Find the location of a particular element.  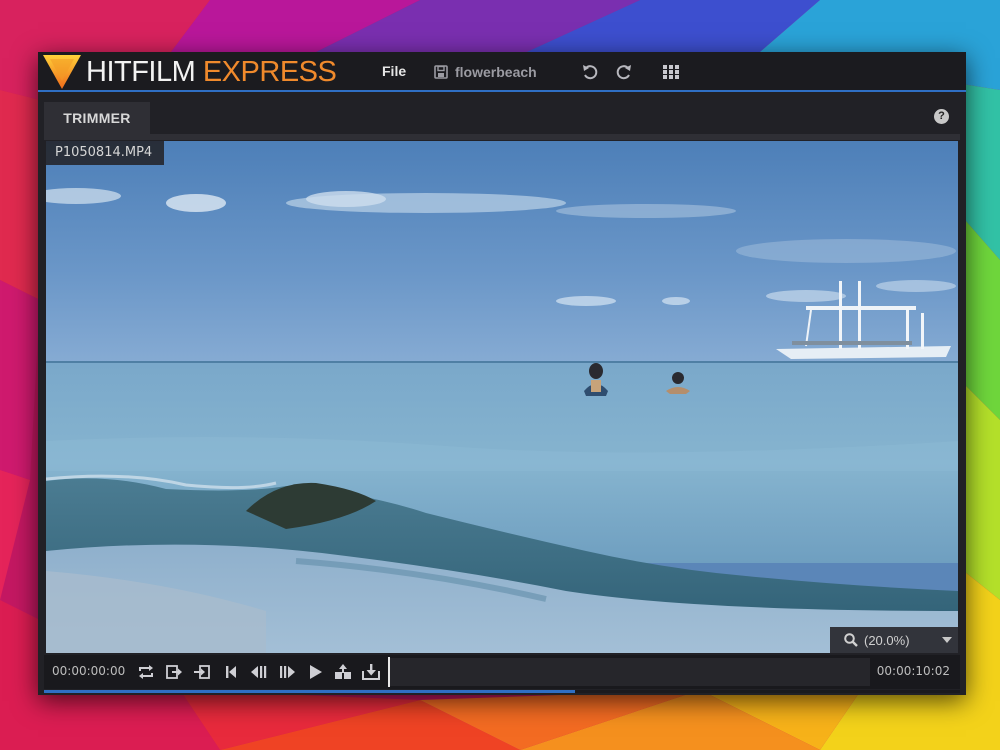

chevron-down-icon is located at coordinates (947, 640).